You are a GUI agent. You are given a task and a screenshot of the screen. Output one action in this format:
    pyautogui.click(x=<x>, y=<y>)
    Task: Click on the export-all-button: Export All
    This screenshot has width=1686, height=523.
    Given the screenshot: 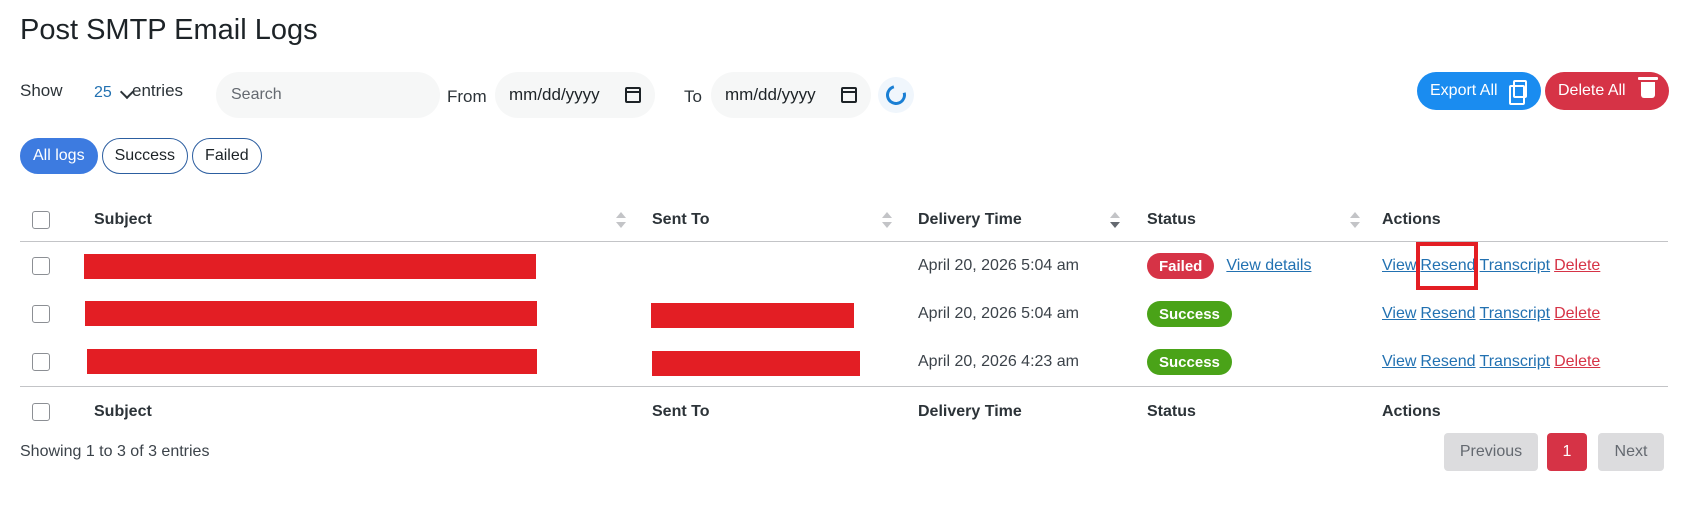 What is the action you would take?
    pyautogui.click(x=1479, y=91)
    